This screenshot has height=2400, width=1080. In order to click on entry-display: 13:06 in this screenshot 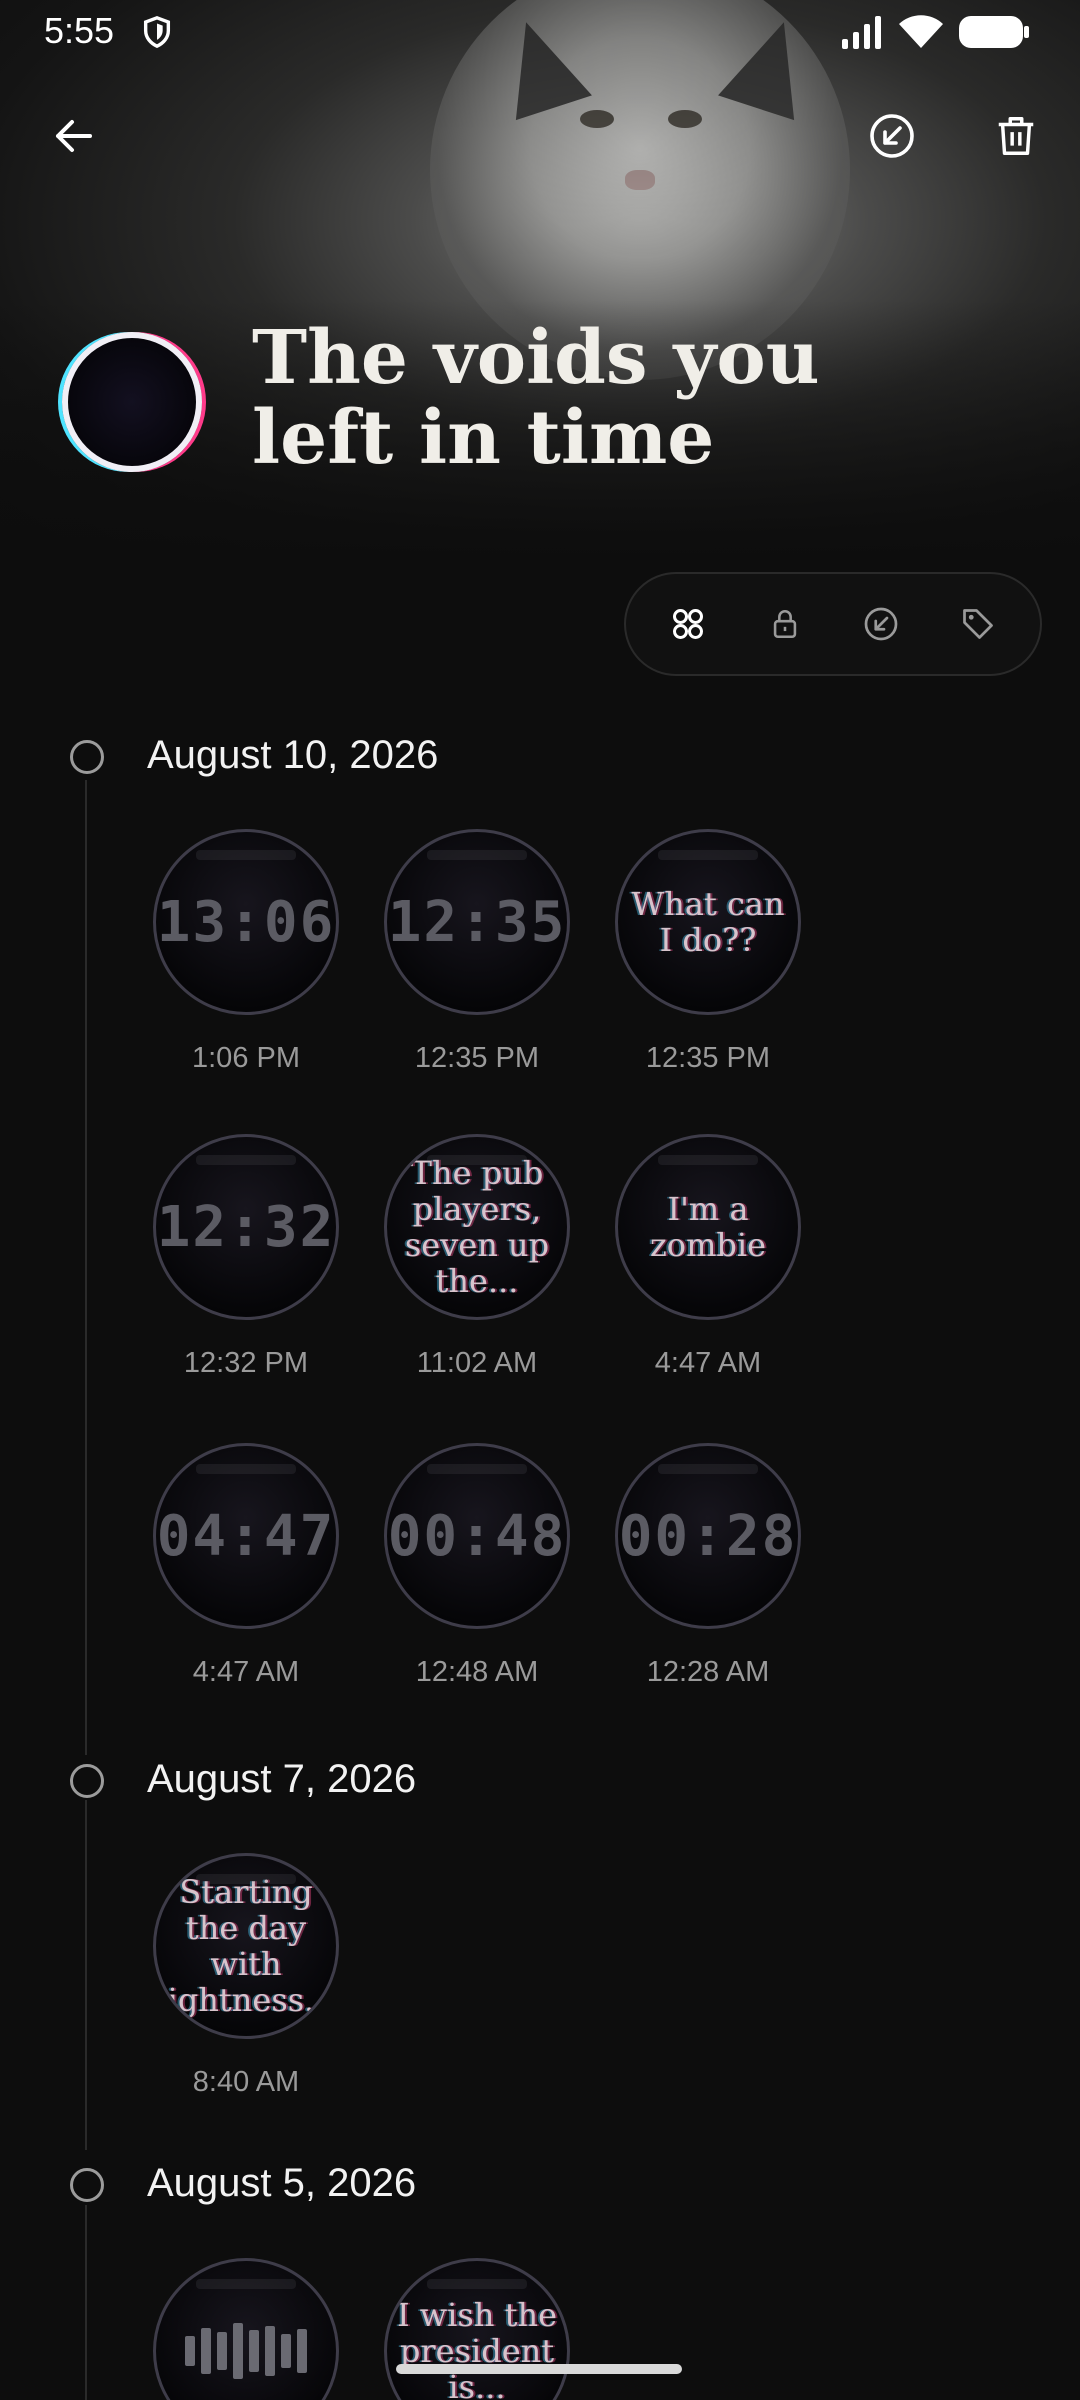, I will do `click(246, 922)`.